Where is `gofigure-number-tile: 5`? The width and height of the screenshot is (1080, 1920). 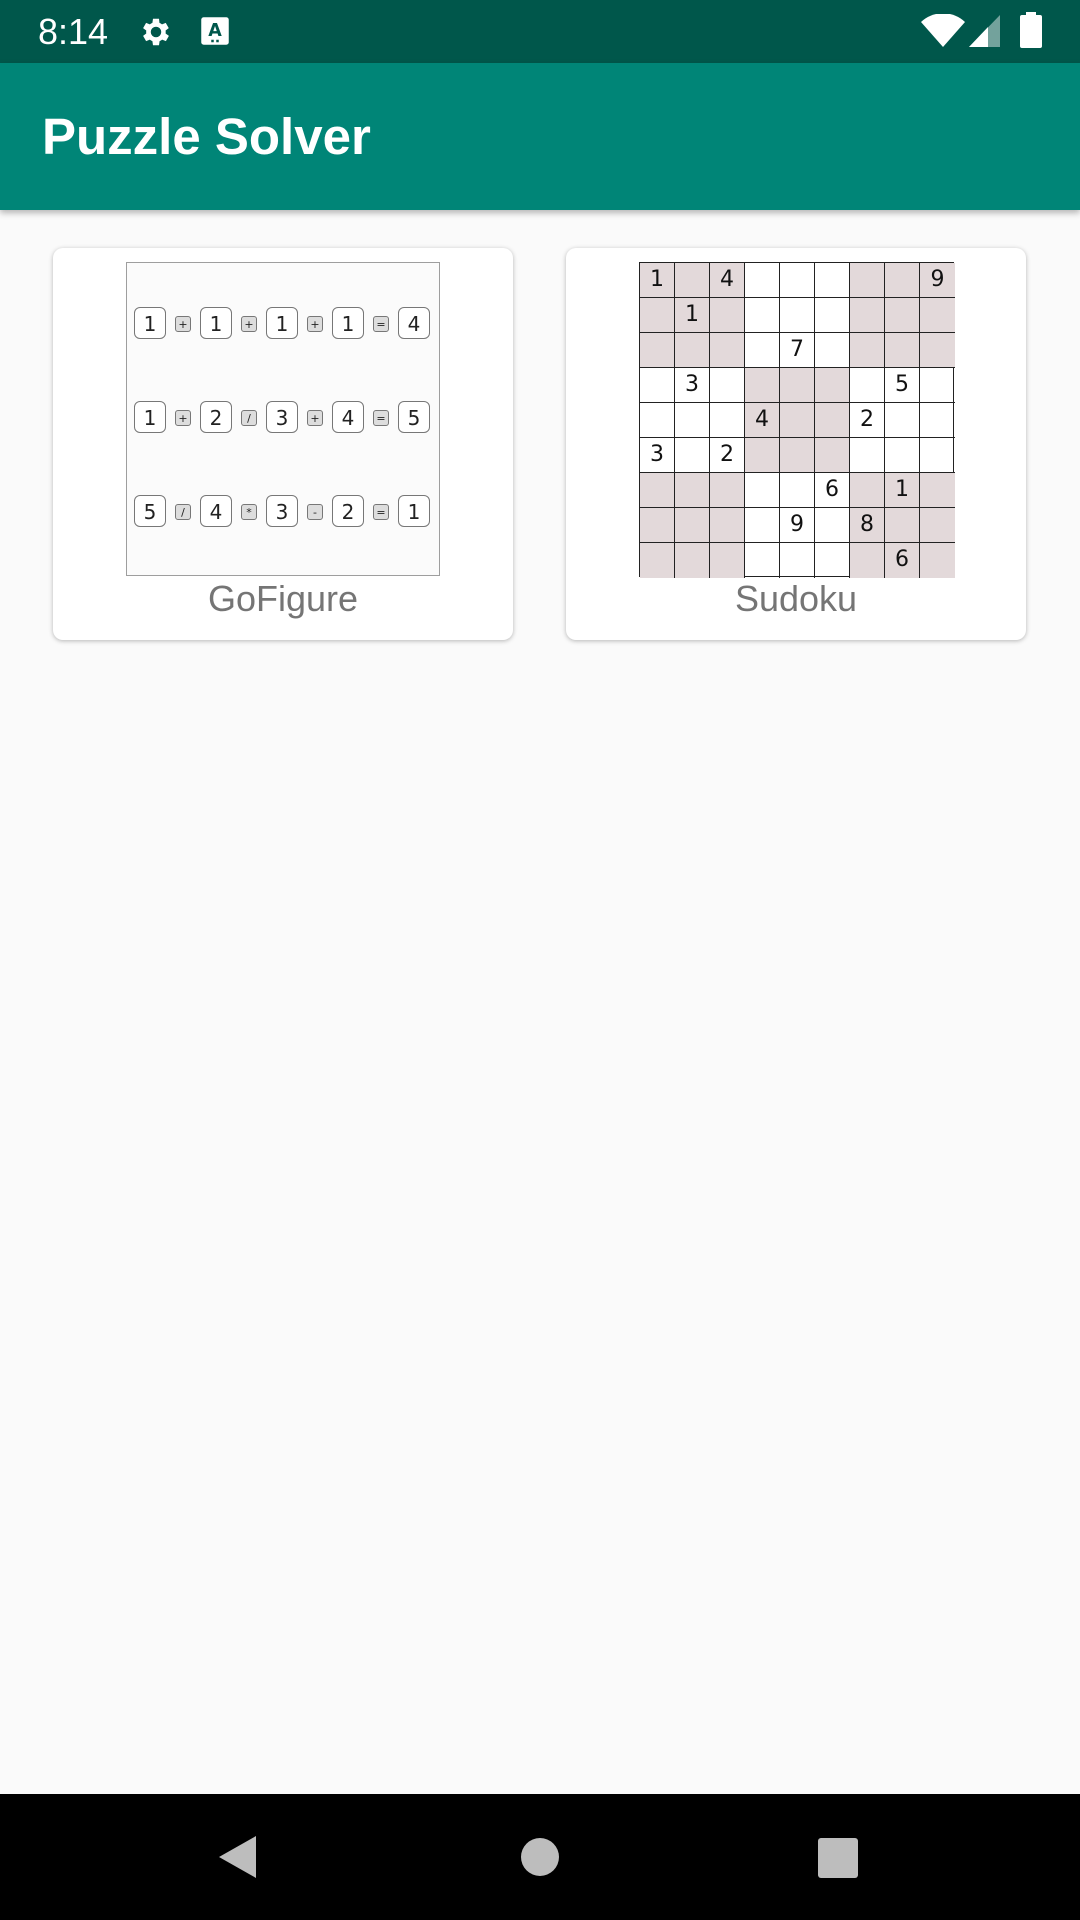
gofigure-number-tile: 5 is located at coordinates (150, 511).